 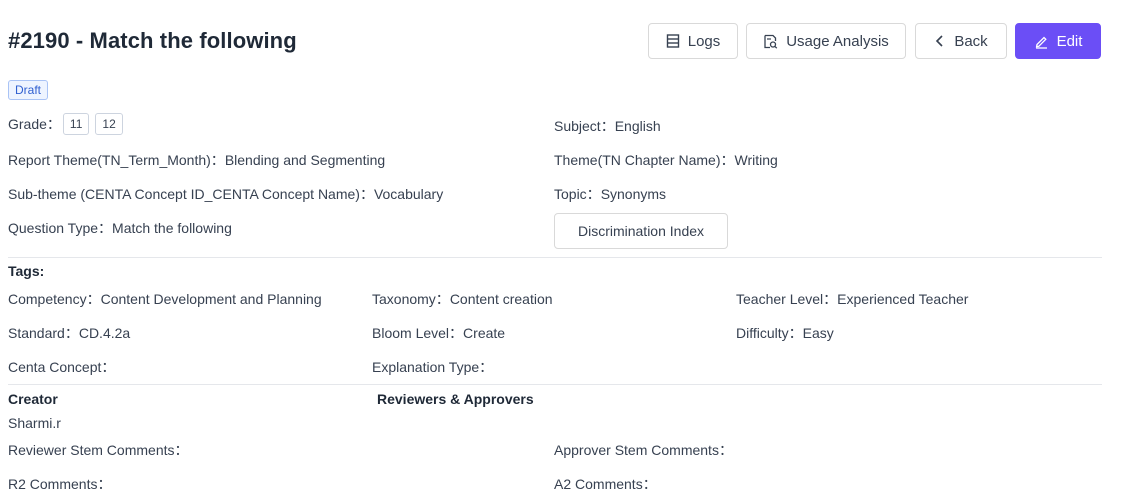 What do you see at coordinates (577, 194) in the screenshot?
I see `topic-label: Topic：` at bounding box center [577, 194].